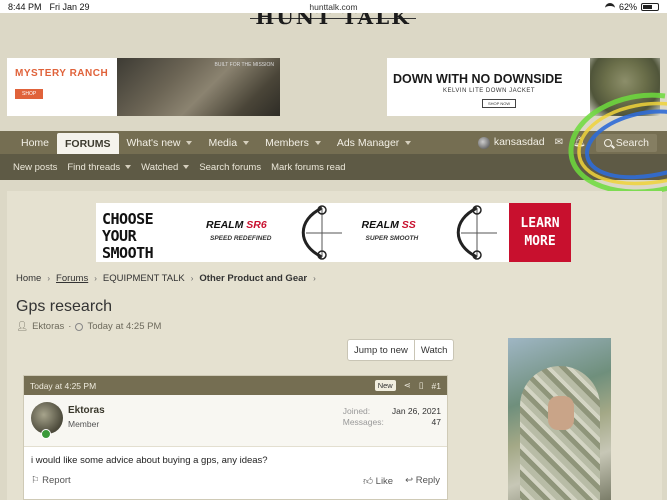 This screenshot has height=500, width=667. I want to click on post-username: Ektoras, so click(86, 410).